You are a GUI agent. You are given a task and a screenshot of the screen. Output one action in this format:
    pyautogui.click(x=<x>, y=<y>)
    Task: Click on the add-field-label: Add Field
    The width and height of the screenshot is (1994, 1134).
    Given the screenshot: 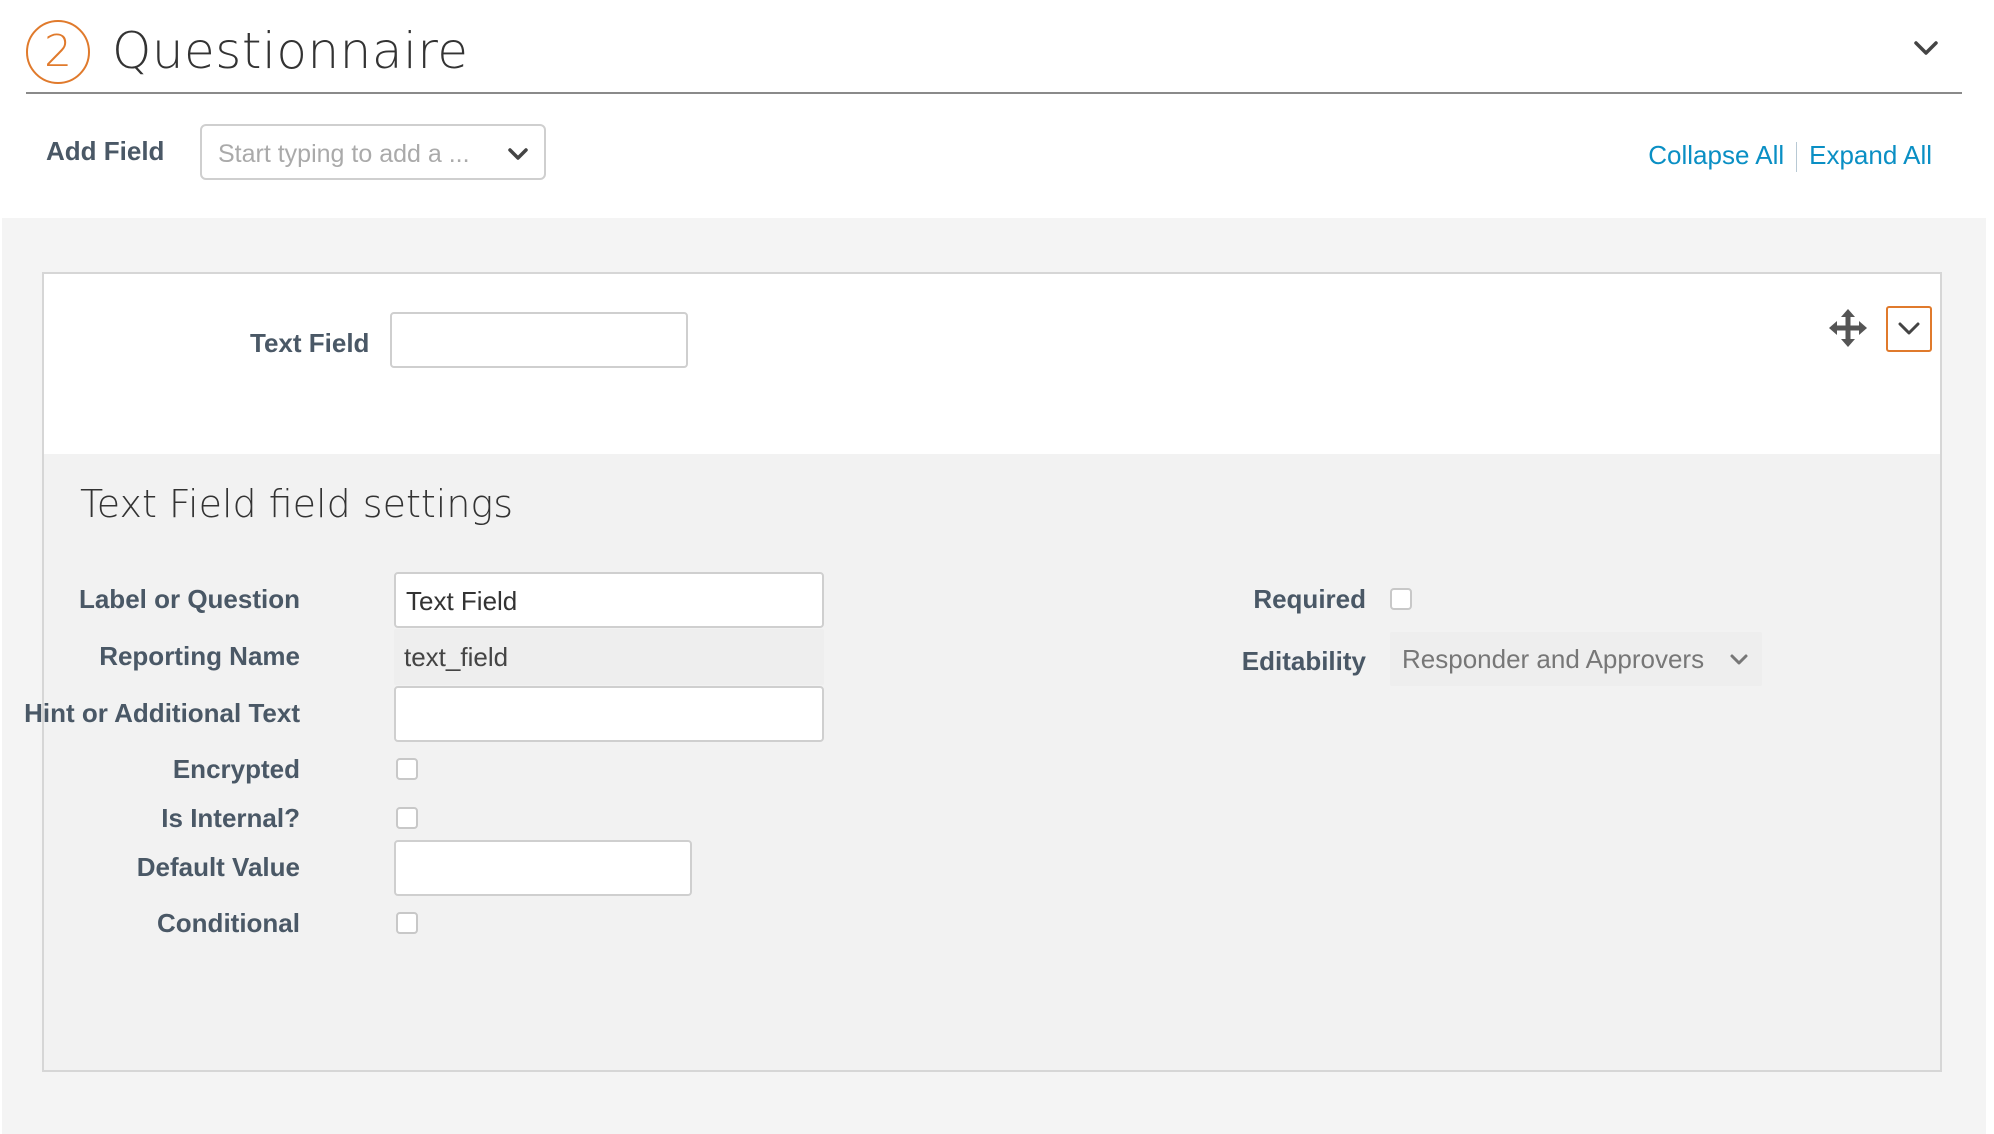 What is the action you would take?
    pyautogui.click(x=105, y=151)
    